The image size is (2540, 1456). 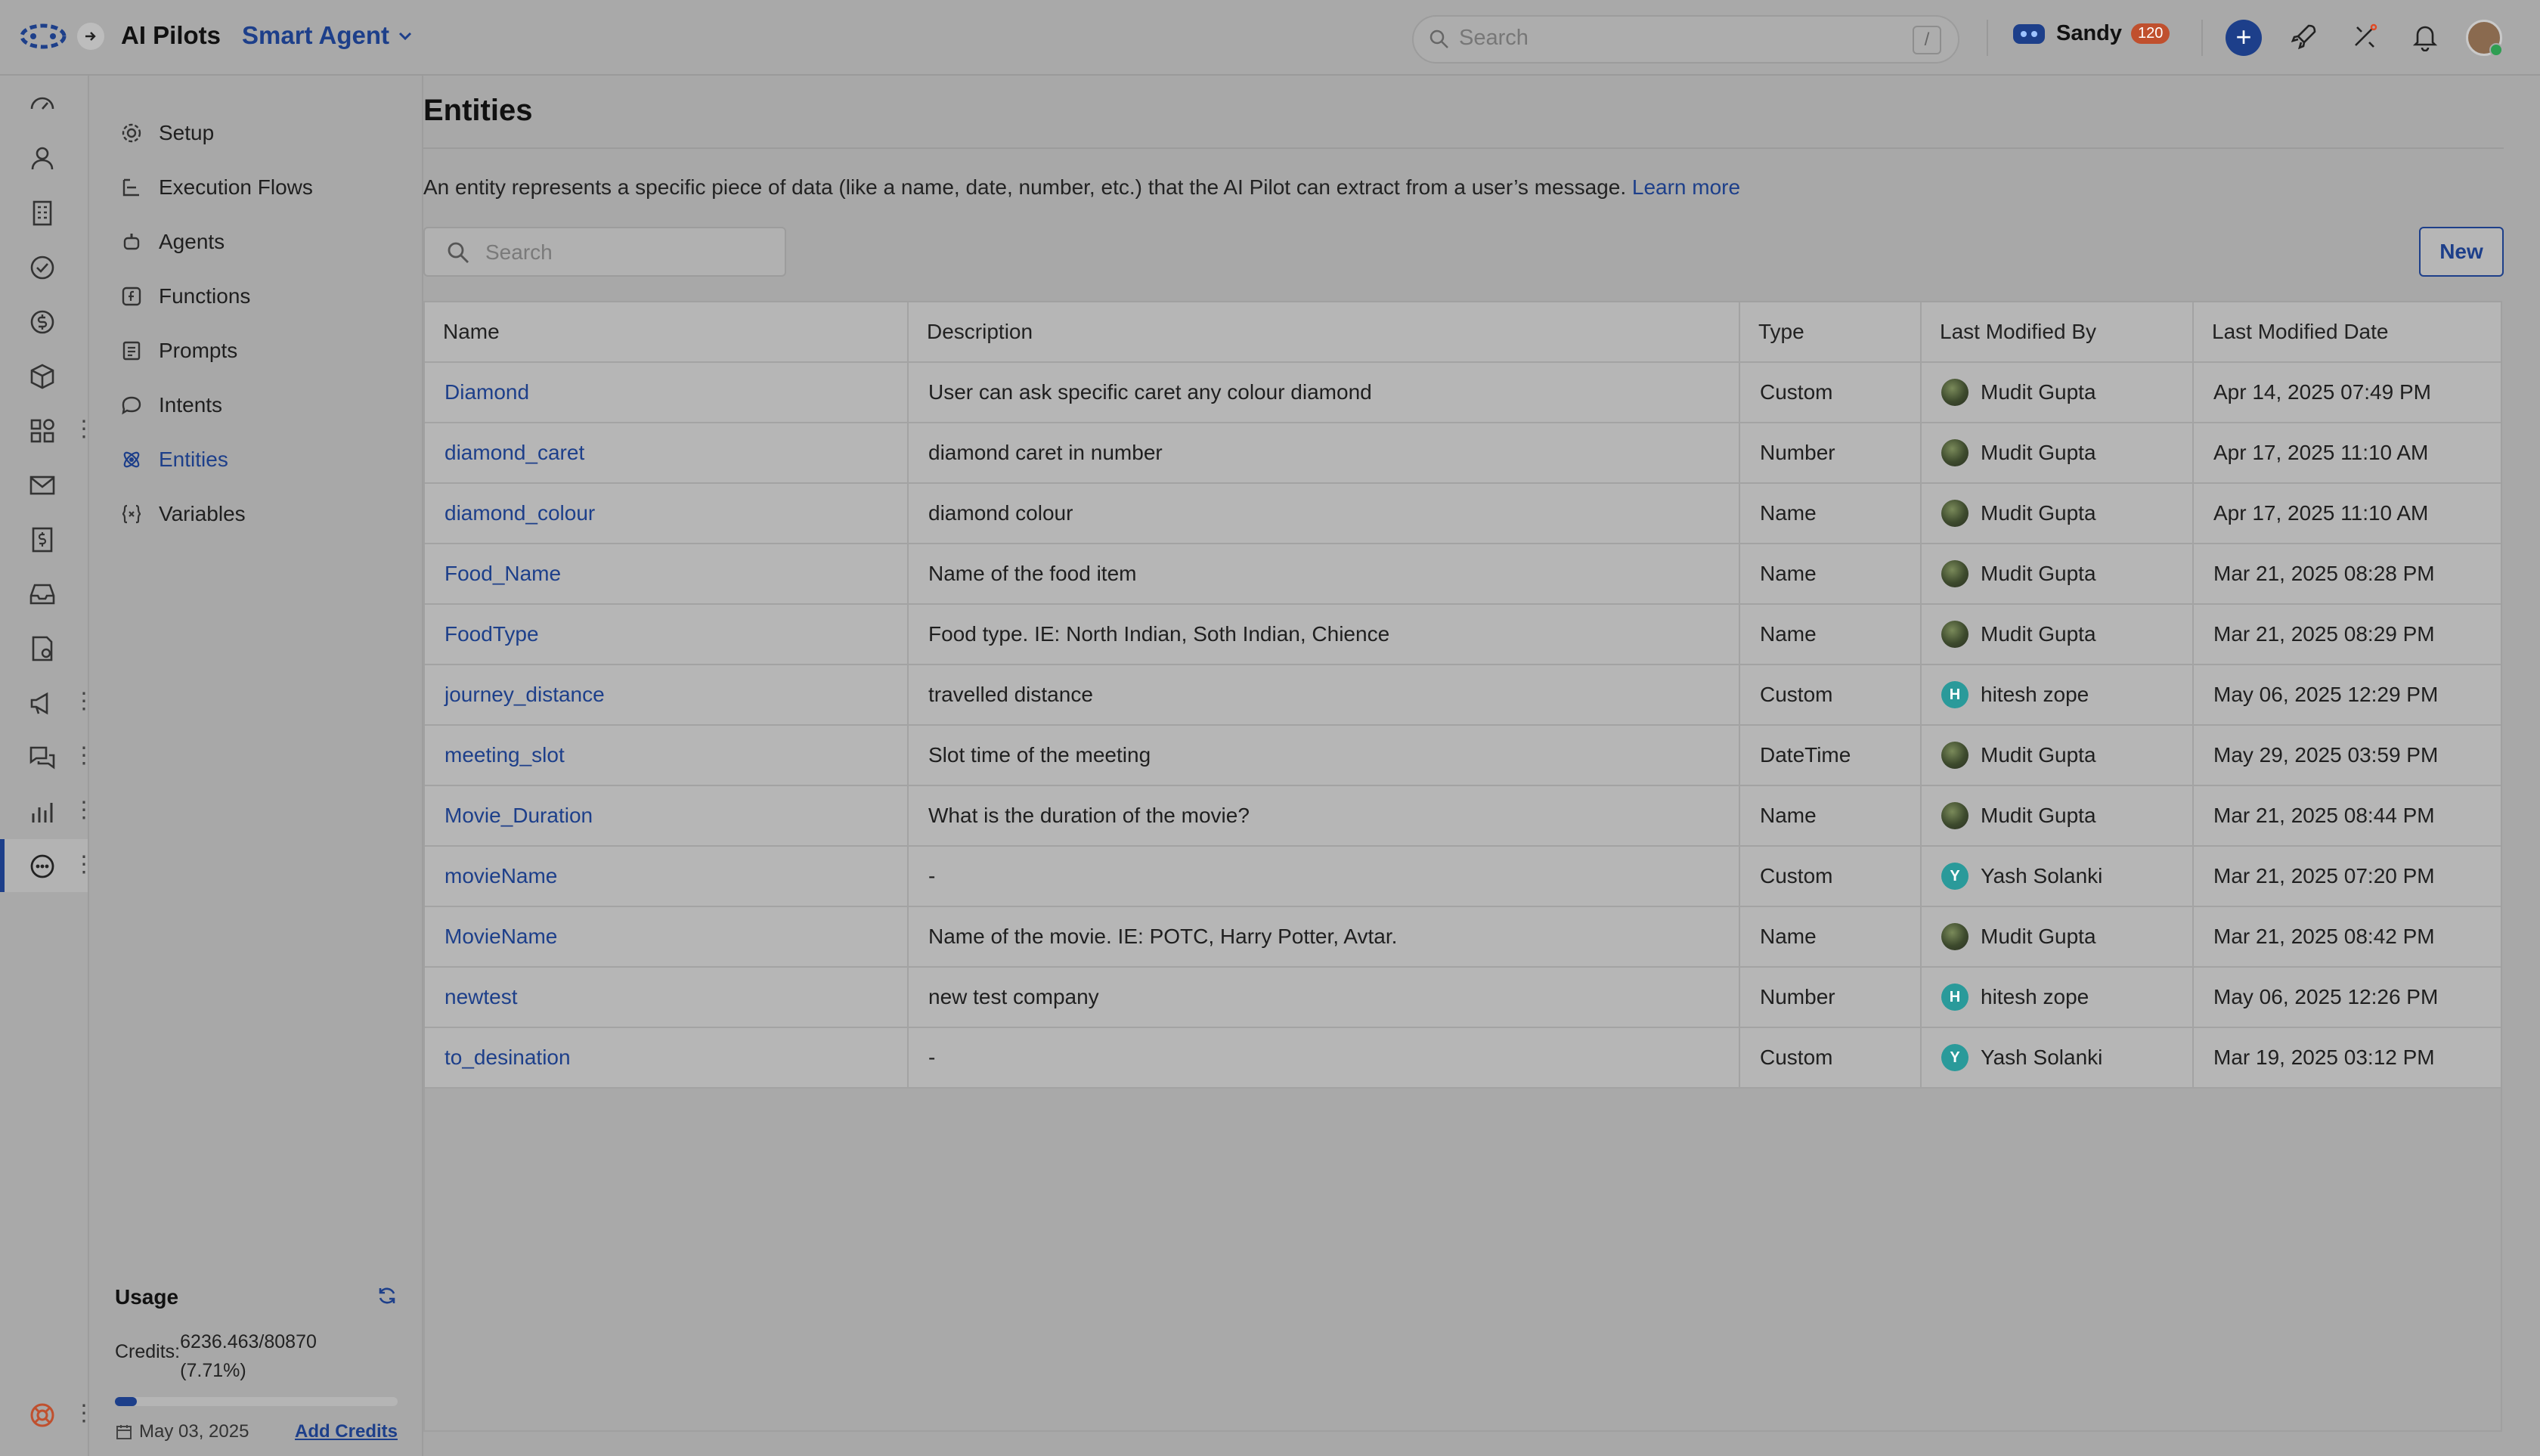 I want to click on deals-icon, so click(x=42, y=322).